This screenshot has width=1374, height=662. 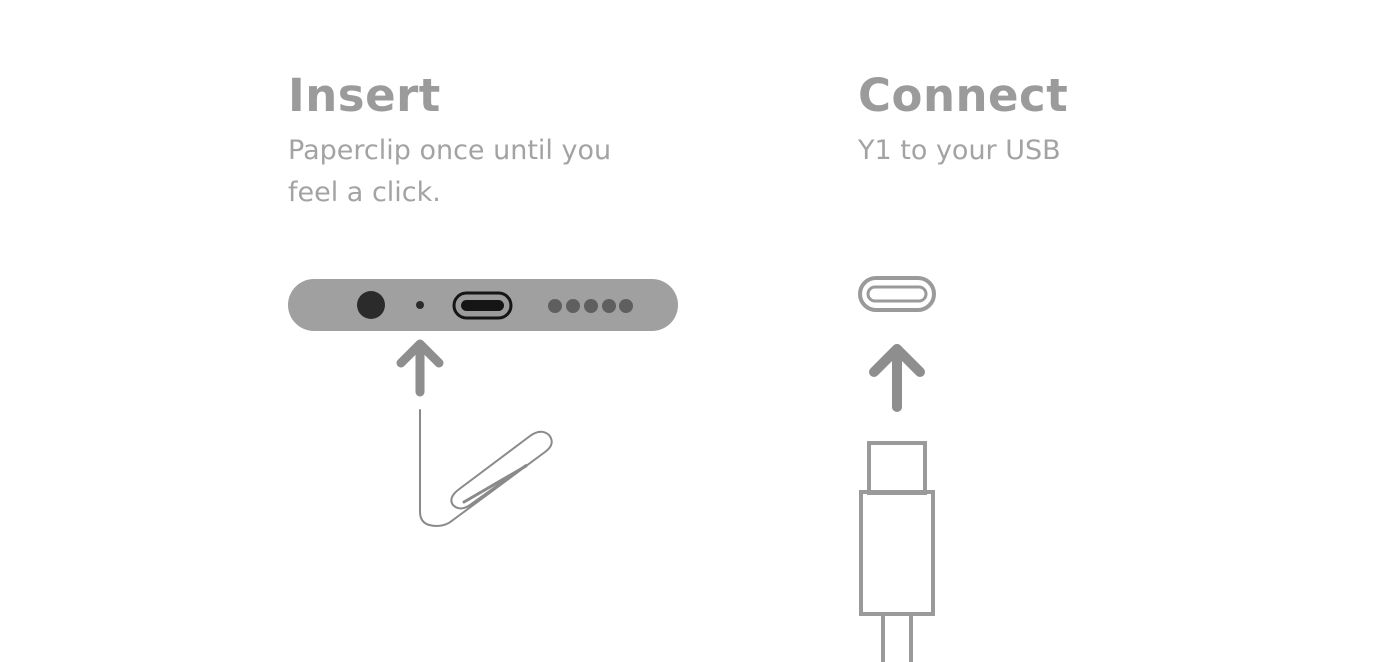 I want to click on paperclip-icon, so click(x=486, y=468).